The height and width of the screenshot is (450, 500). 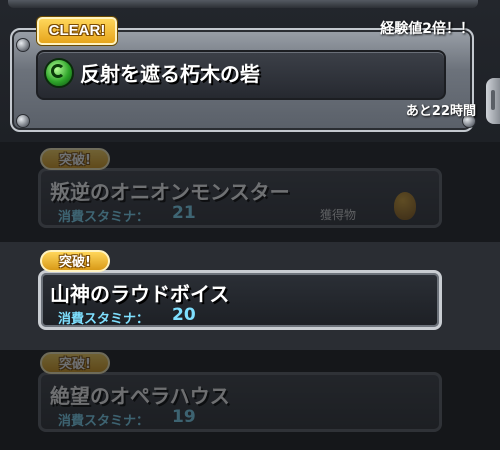 What do you see at coordinates (140, 294) in the screenshot?
I see `quest-title: 山神のラウドボイス` at bounding box center [140, 294].